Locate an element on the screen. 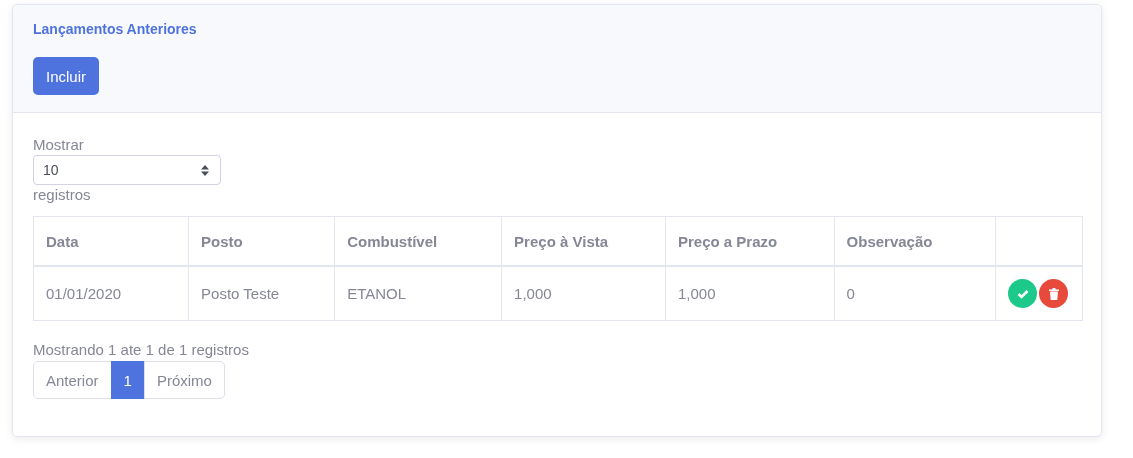 This screenshot has width=1133, height=458. page-button: Próximo is located at coordinates (184, 380).